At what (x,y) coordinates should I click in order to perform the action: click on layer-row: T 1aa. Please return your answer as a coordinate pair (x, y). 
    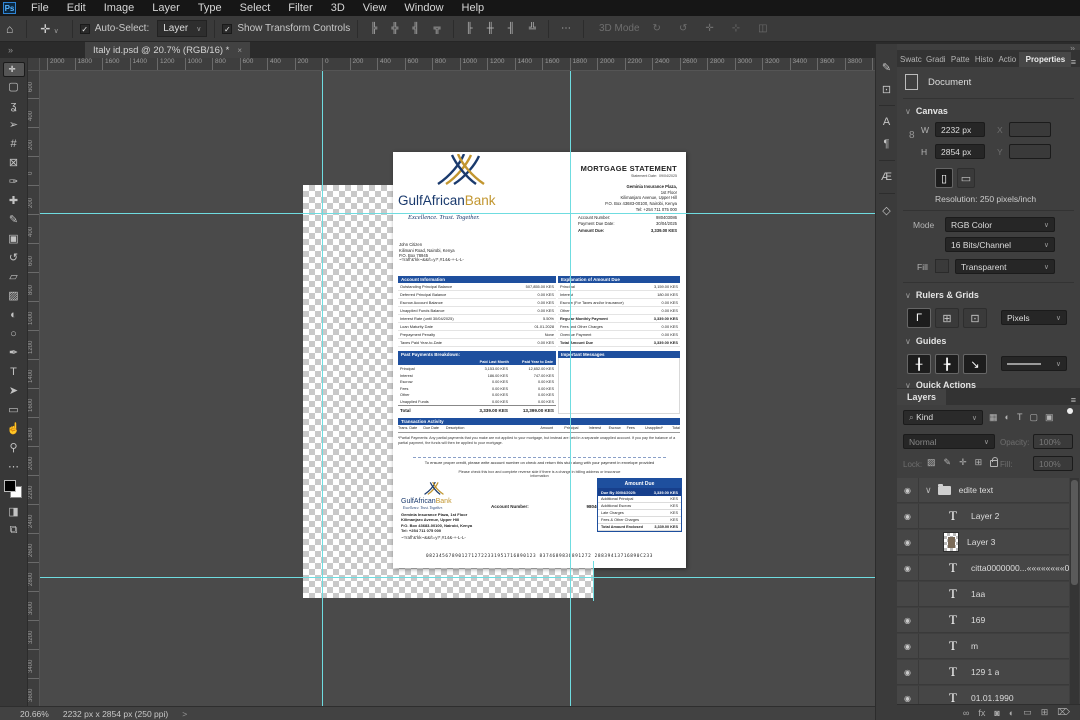
    Looking at the image, I should click on (983, 594).